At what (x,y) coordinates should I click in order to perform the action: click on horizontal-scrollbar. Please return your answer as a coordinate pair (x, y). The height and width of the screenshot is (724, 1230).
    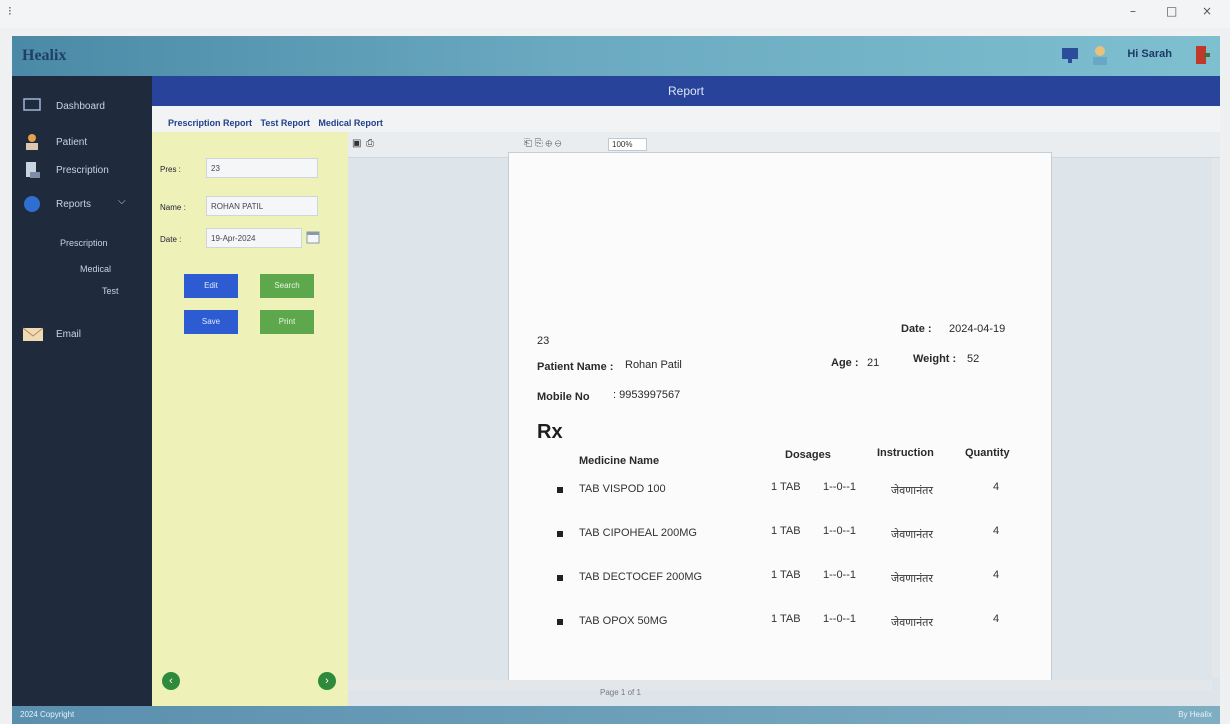
    Looking at the image, I should click on (780, 685).